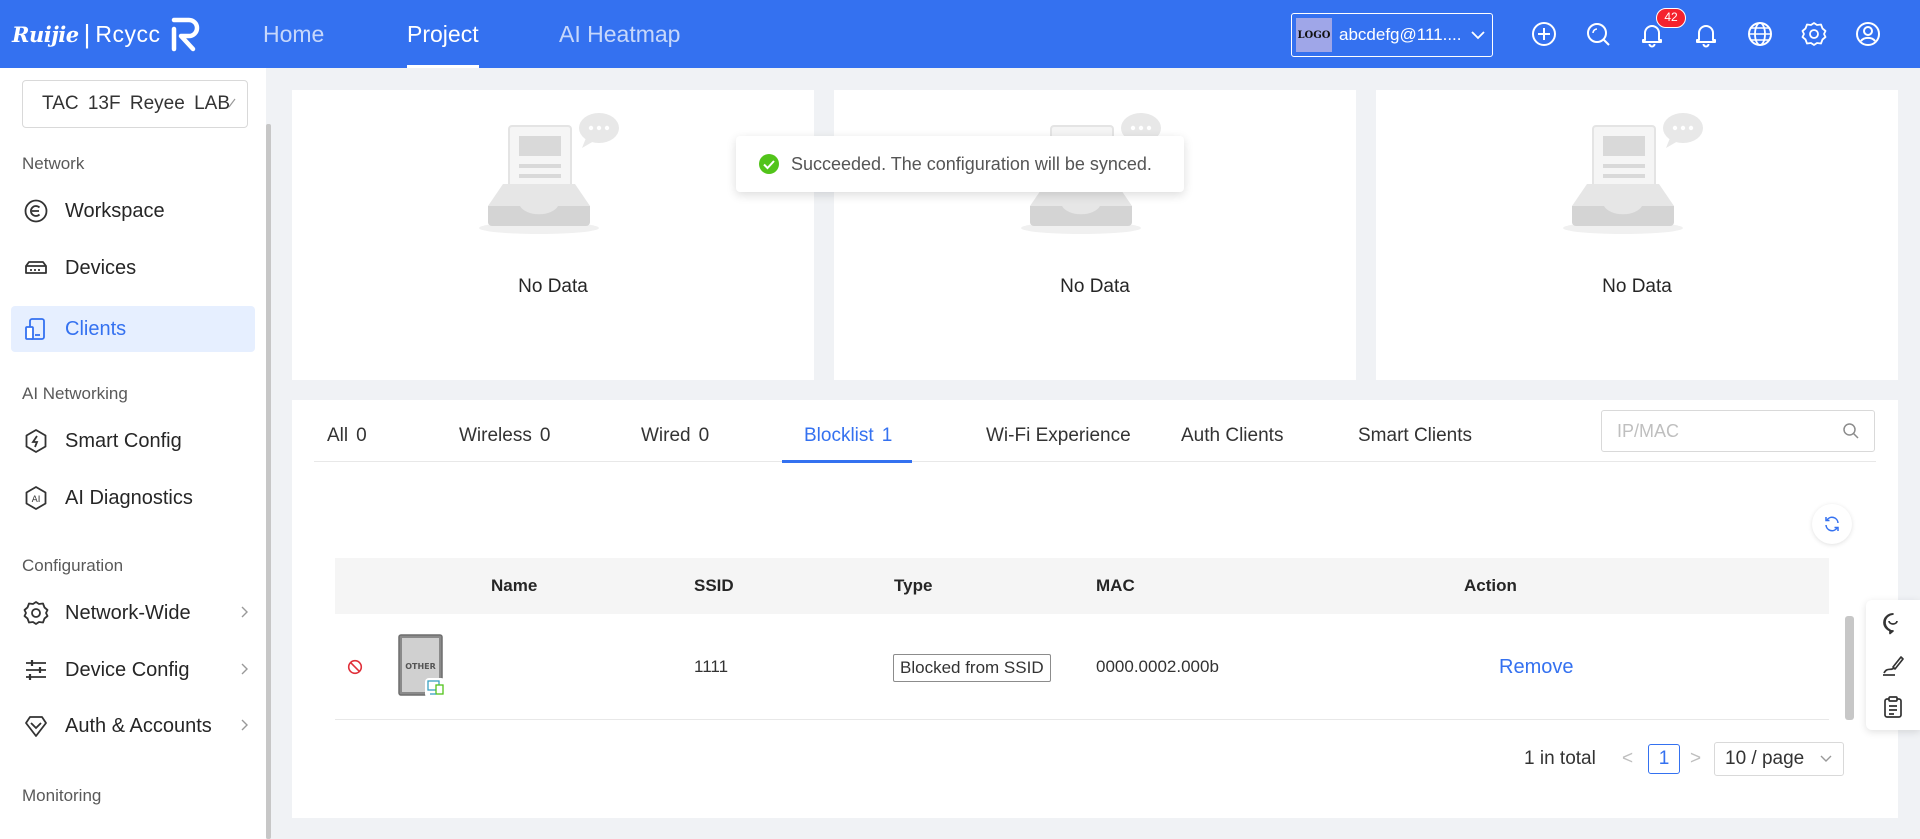 The image size is (1920, 839). Describe the element at coordinates (913, 585) in the screenshot. I see `column-type: Type` at that location.